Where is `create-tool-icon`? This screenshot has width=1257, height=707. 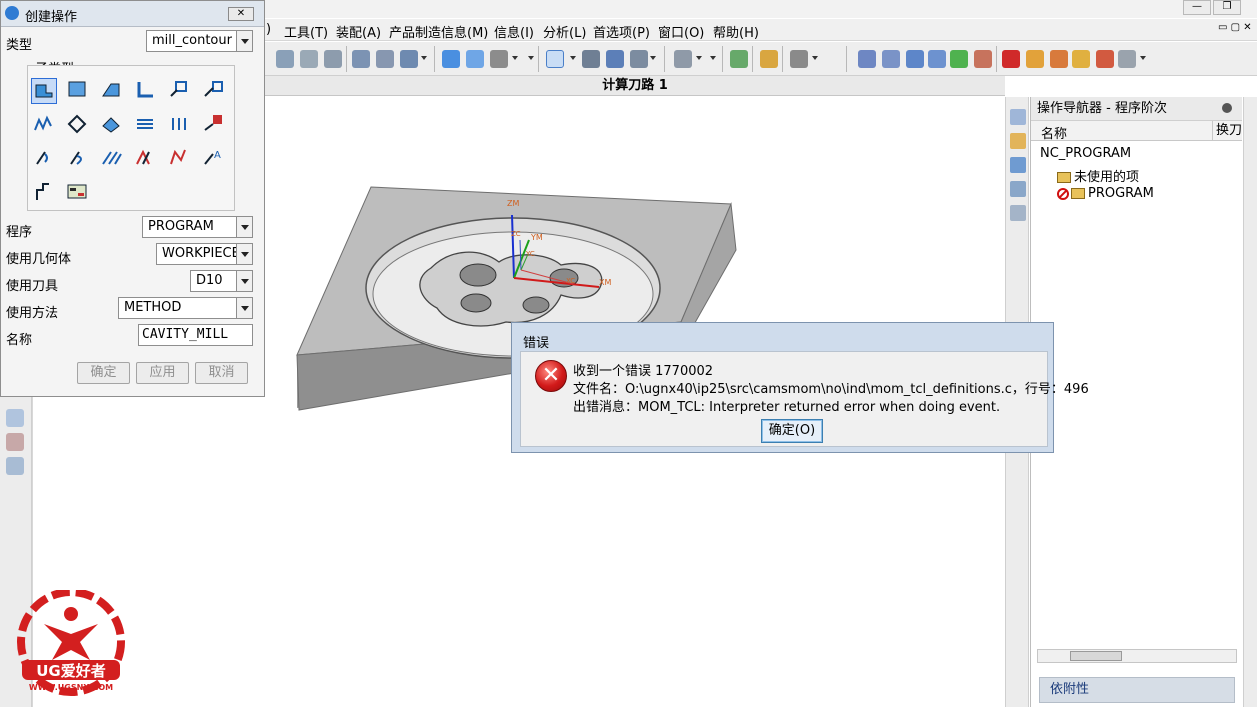 create-tool-icon is located at coordinates (891, 59).